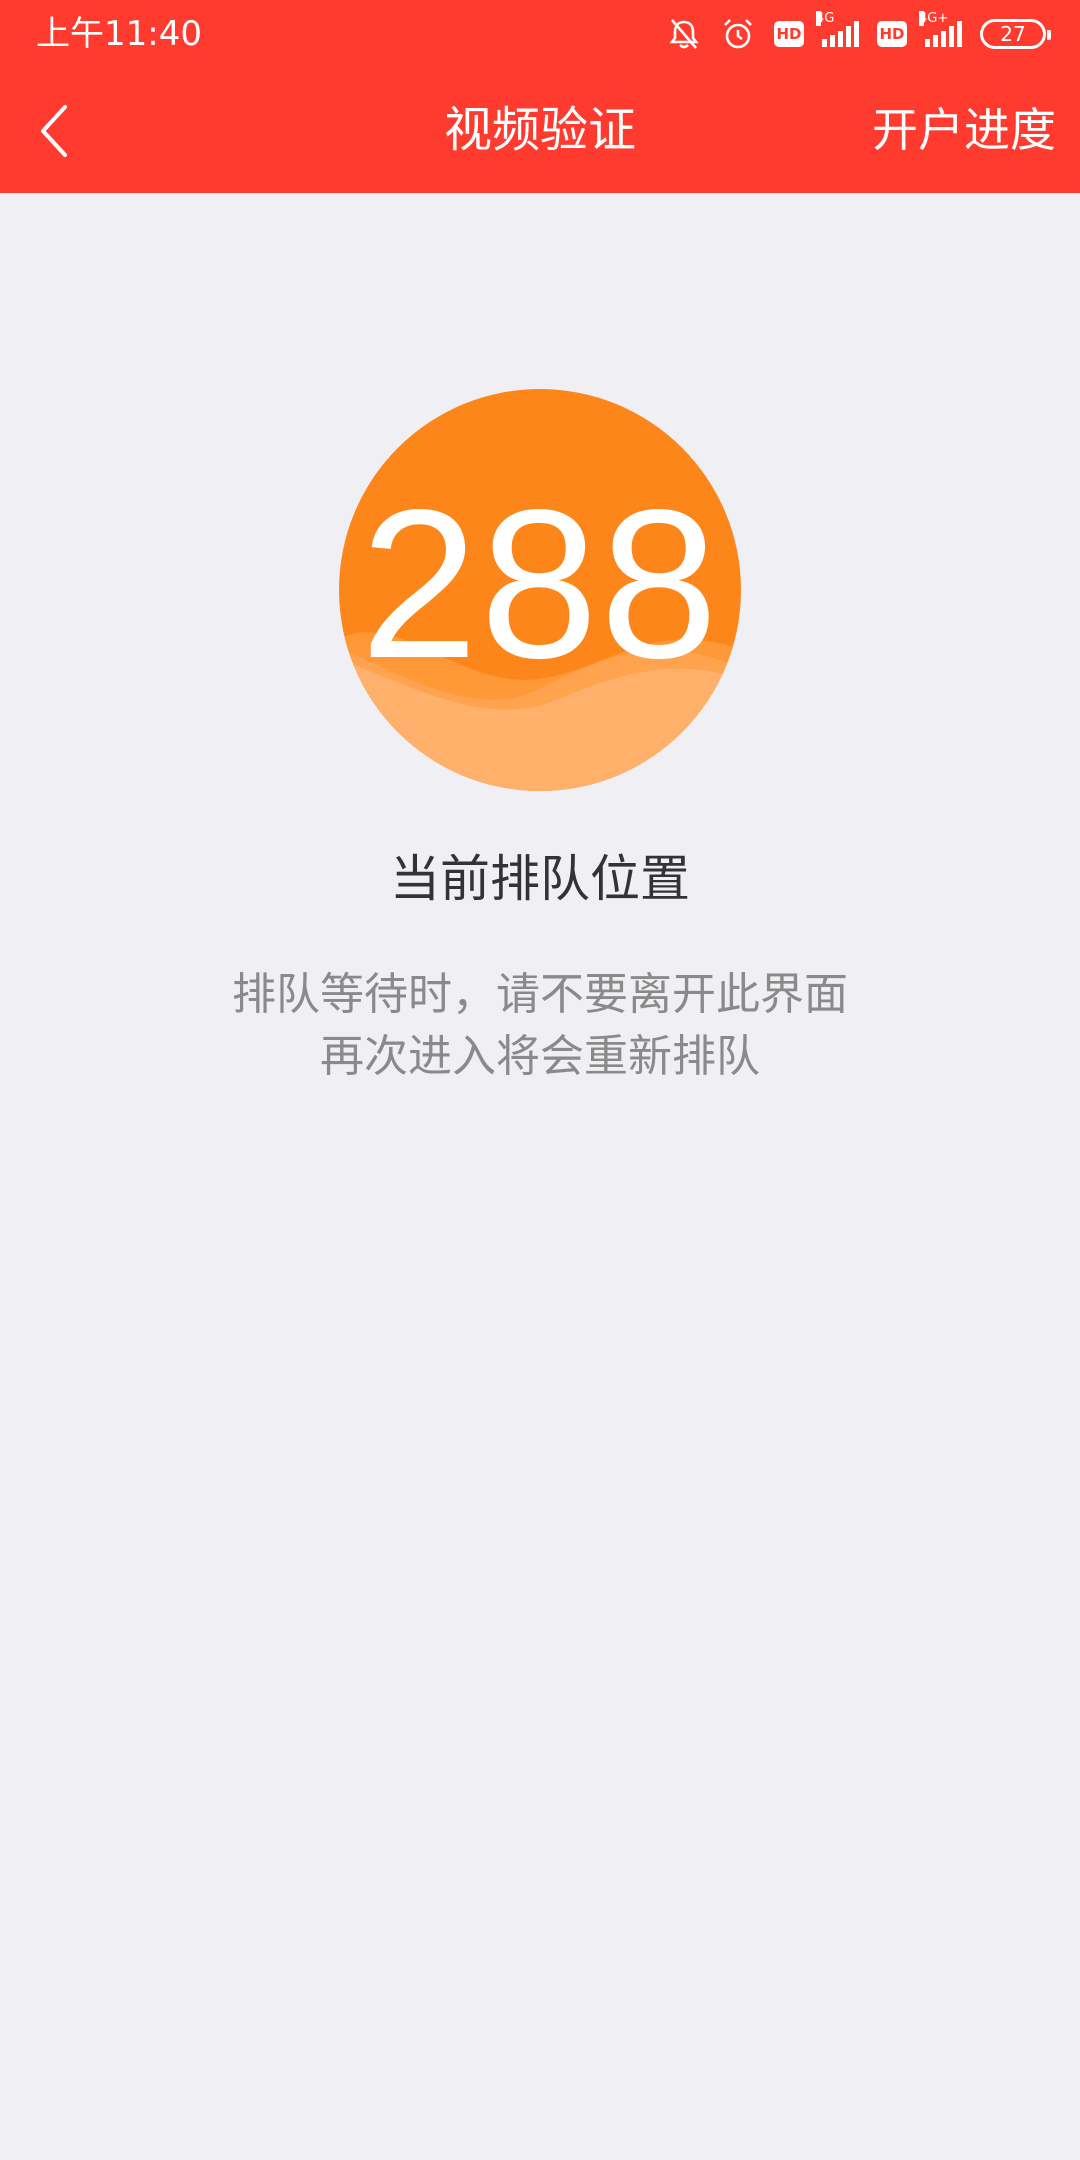 This screenshot has width=1080, height=2160. What do you see at coordinates (540, 994) in the screenshot?
I see `queue-hint-line: 排队等待时，请不要离开此界面` at bounding box center [540, 994].